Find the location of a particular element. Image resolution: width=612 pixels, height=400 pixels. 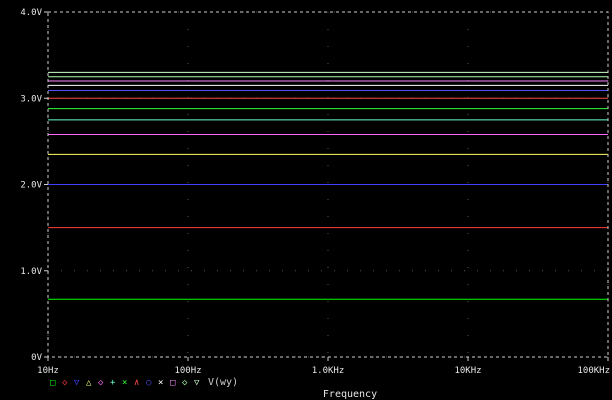

legend-marker-9: ○ is located at coordinates (149, 383).